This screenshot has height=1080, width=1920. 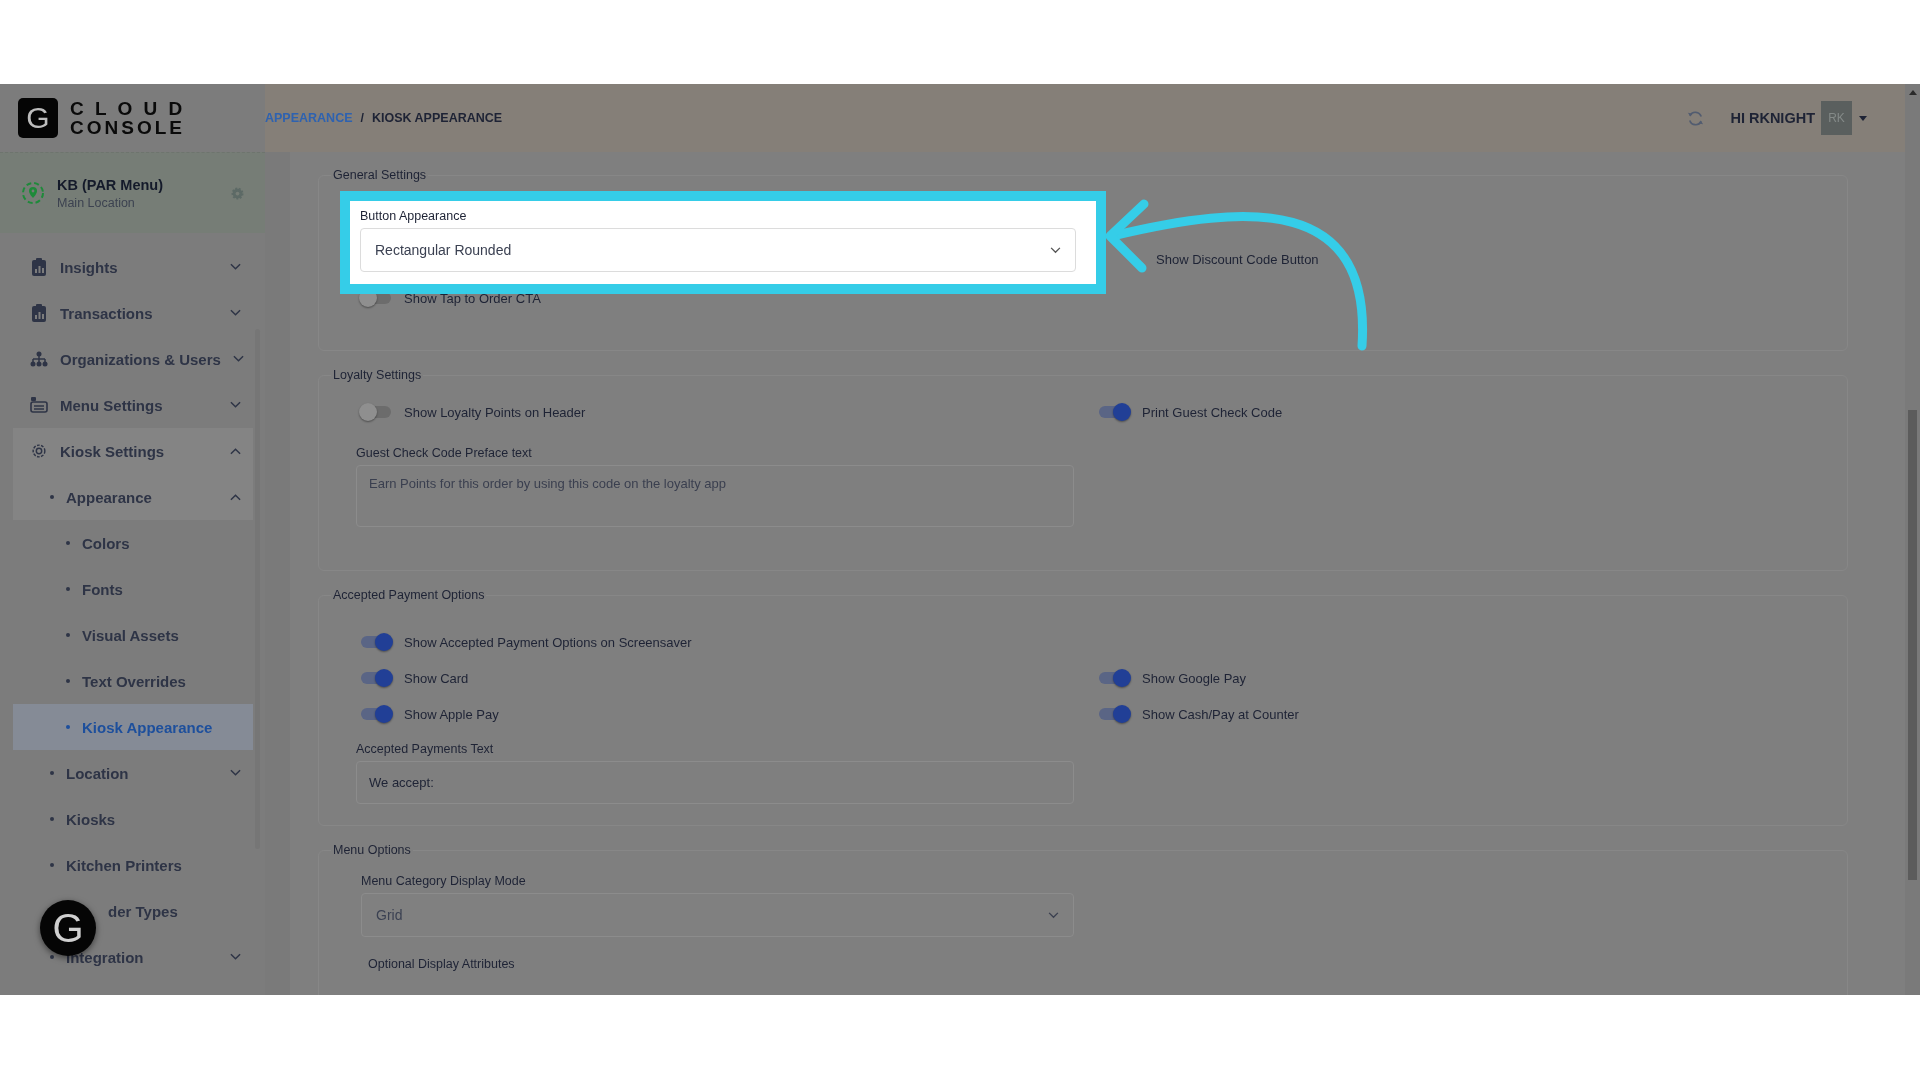 What do you see at coordinates (111, 184) in the screenshot?
I see `location-name: KB (PAR Menu)` at bounding box center [111, 184].